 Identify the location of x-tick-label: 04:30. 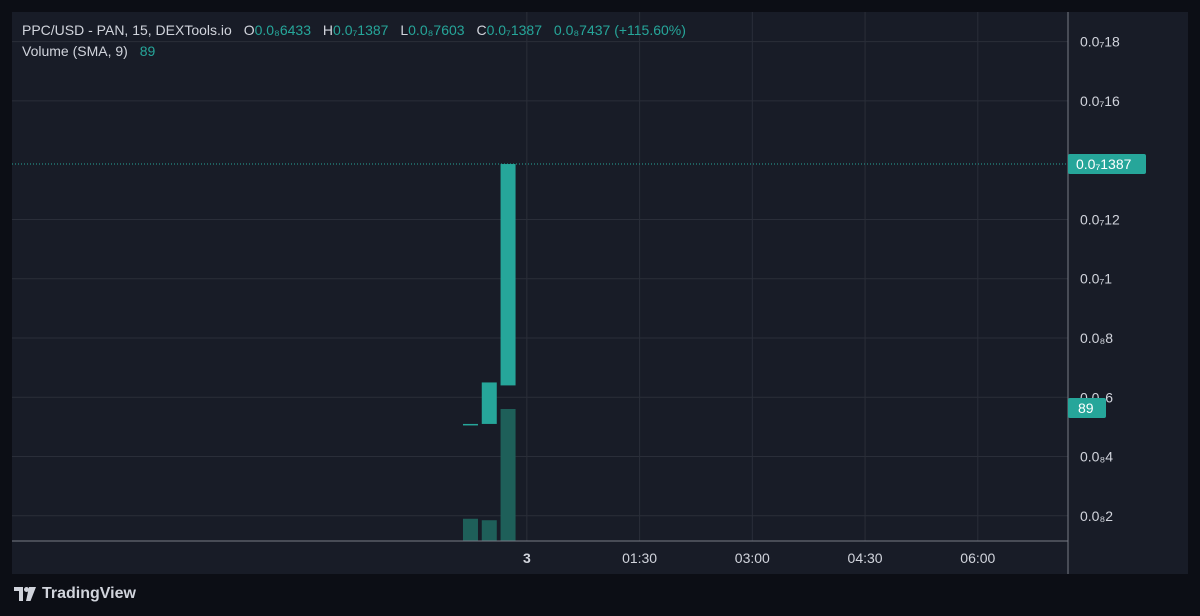
(865, 558).